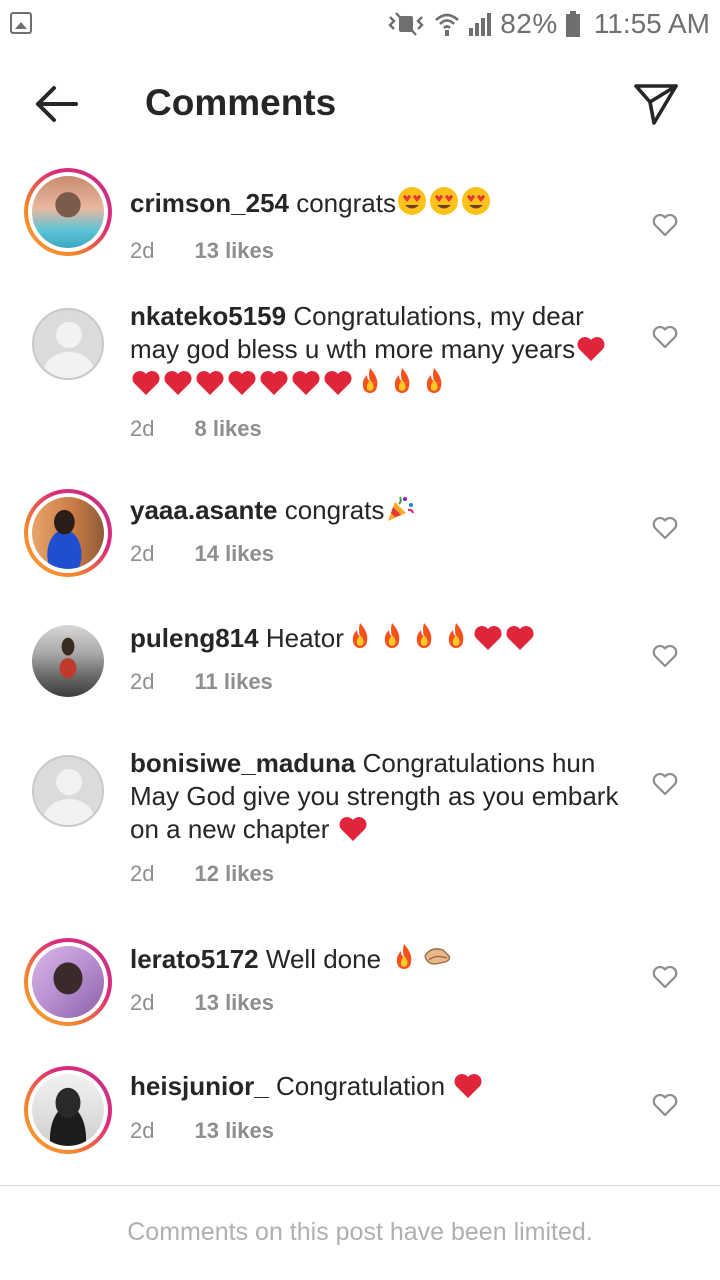  I want to click on comments-limited-notice: Comments on this post have been limited., so click(360, 1232).